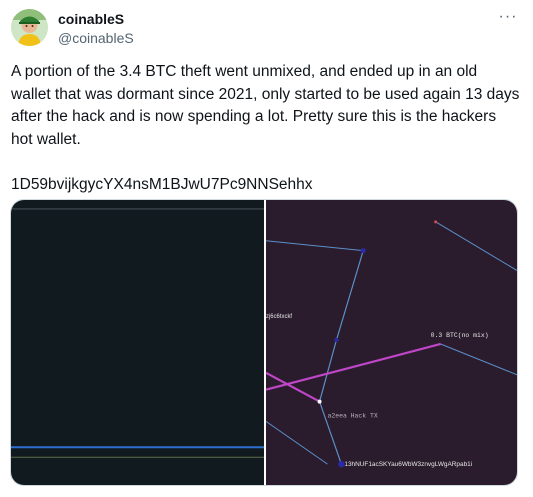  I want to click on avatar, so click(29, 27).